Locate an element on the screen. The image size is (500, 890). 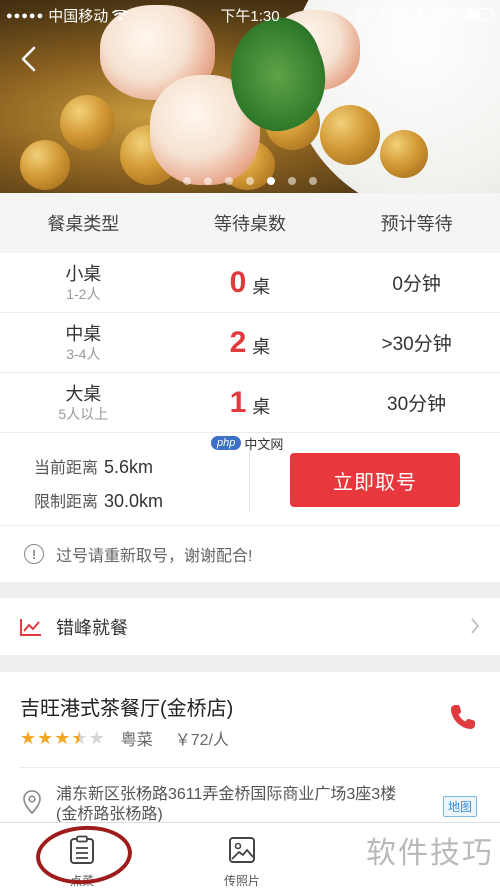
header-waiting-tables: 等待桌数 is located at coordinates (249, 224).